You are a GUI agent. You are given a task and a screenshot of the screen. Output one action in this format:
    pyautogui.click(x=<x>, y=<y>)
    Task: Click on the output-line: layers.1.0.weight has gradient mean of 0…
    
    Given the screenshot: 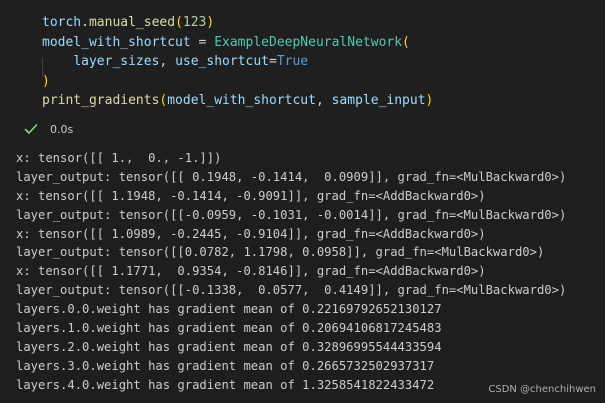 What is the action you would take?
    pyautogui.click(x=229, y=328)
    